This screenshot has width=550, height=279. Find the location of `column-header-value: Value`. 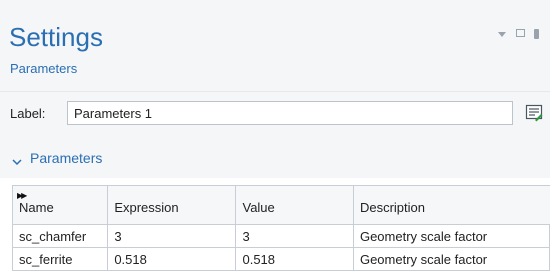

column-header-value: Value is located at coordinates (294, 205).